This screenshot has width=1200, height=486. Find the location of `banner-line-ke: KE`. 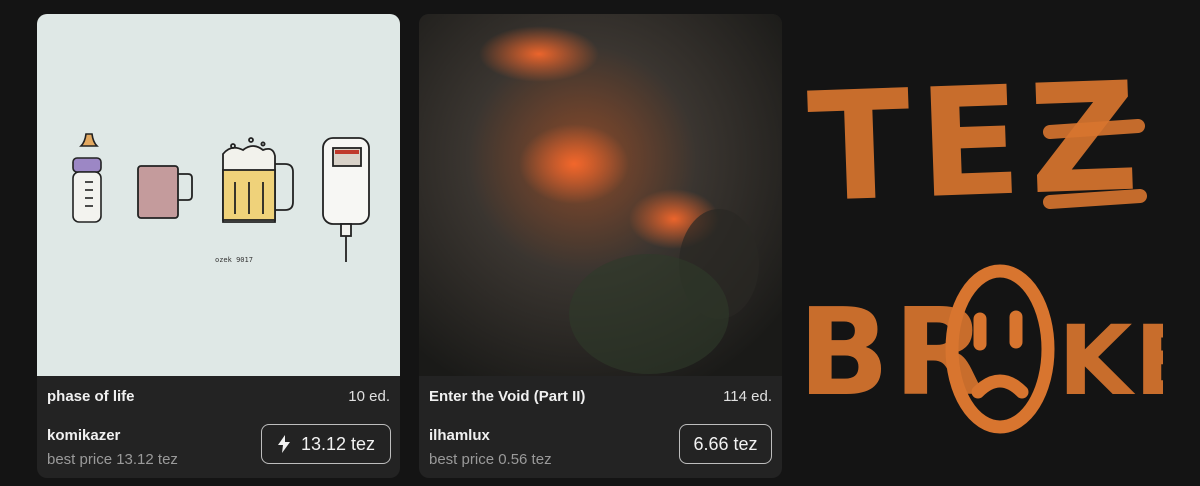

banner-line-ke: KE is located at coordinates (1110, 361).